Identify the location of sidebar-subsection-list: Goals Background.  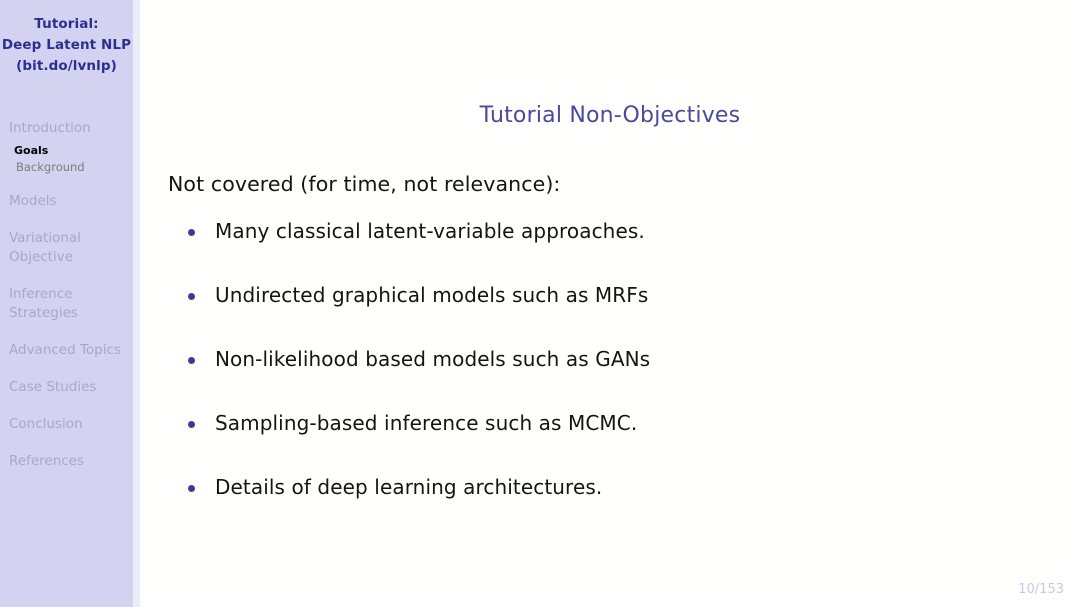
(66, 159).